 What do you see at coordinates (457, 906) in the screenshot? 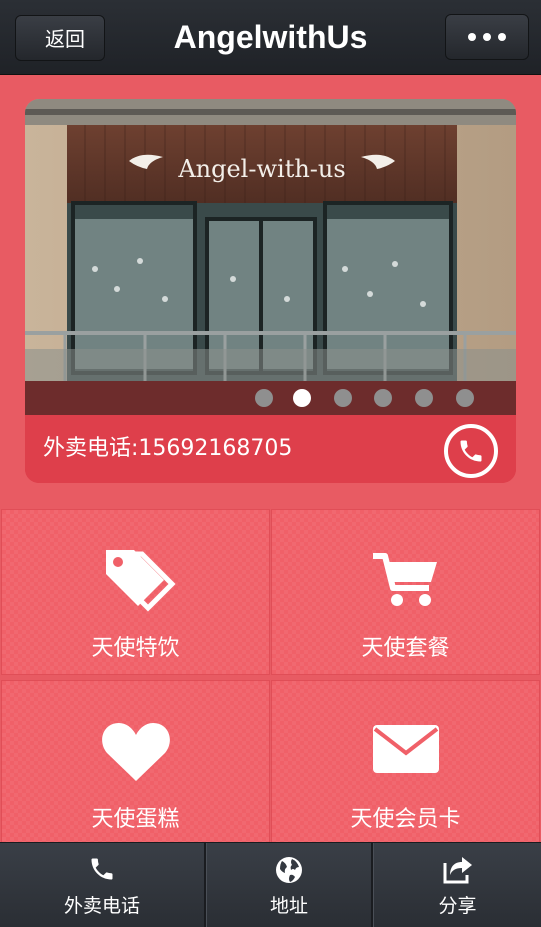
I see `tab-label: 分享` at bounding box center [457, 906].